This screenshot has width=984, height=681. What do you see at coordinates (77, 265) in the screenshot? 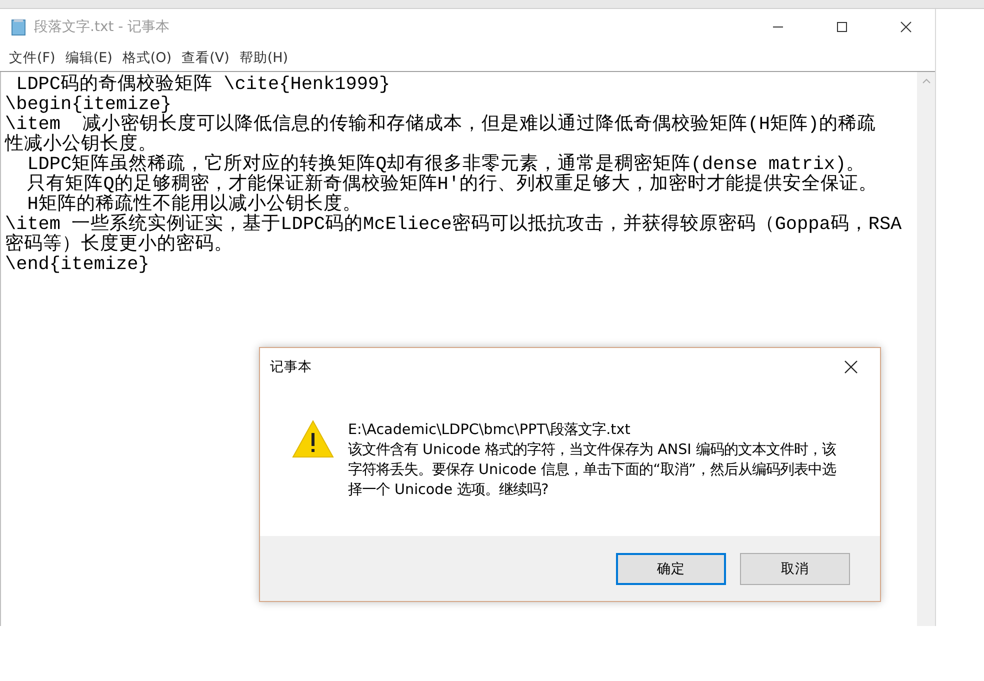
I see `text-line: \end{itemize}` at bounding box center [77, 265].